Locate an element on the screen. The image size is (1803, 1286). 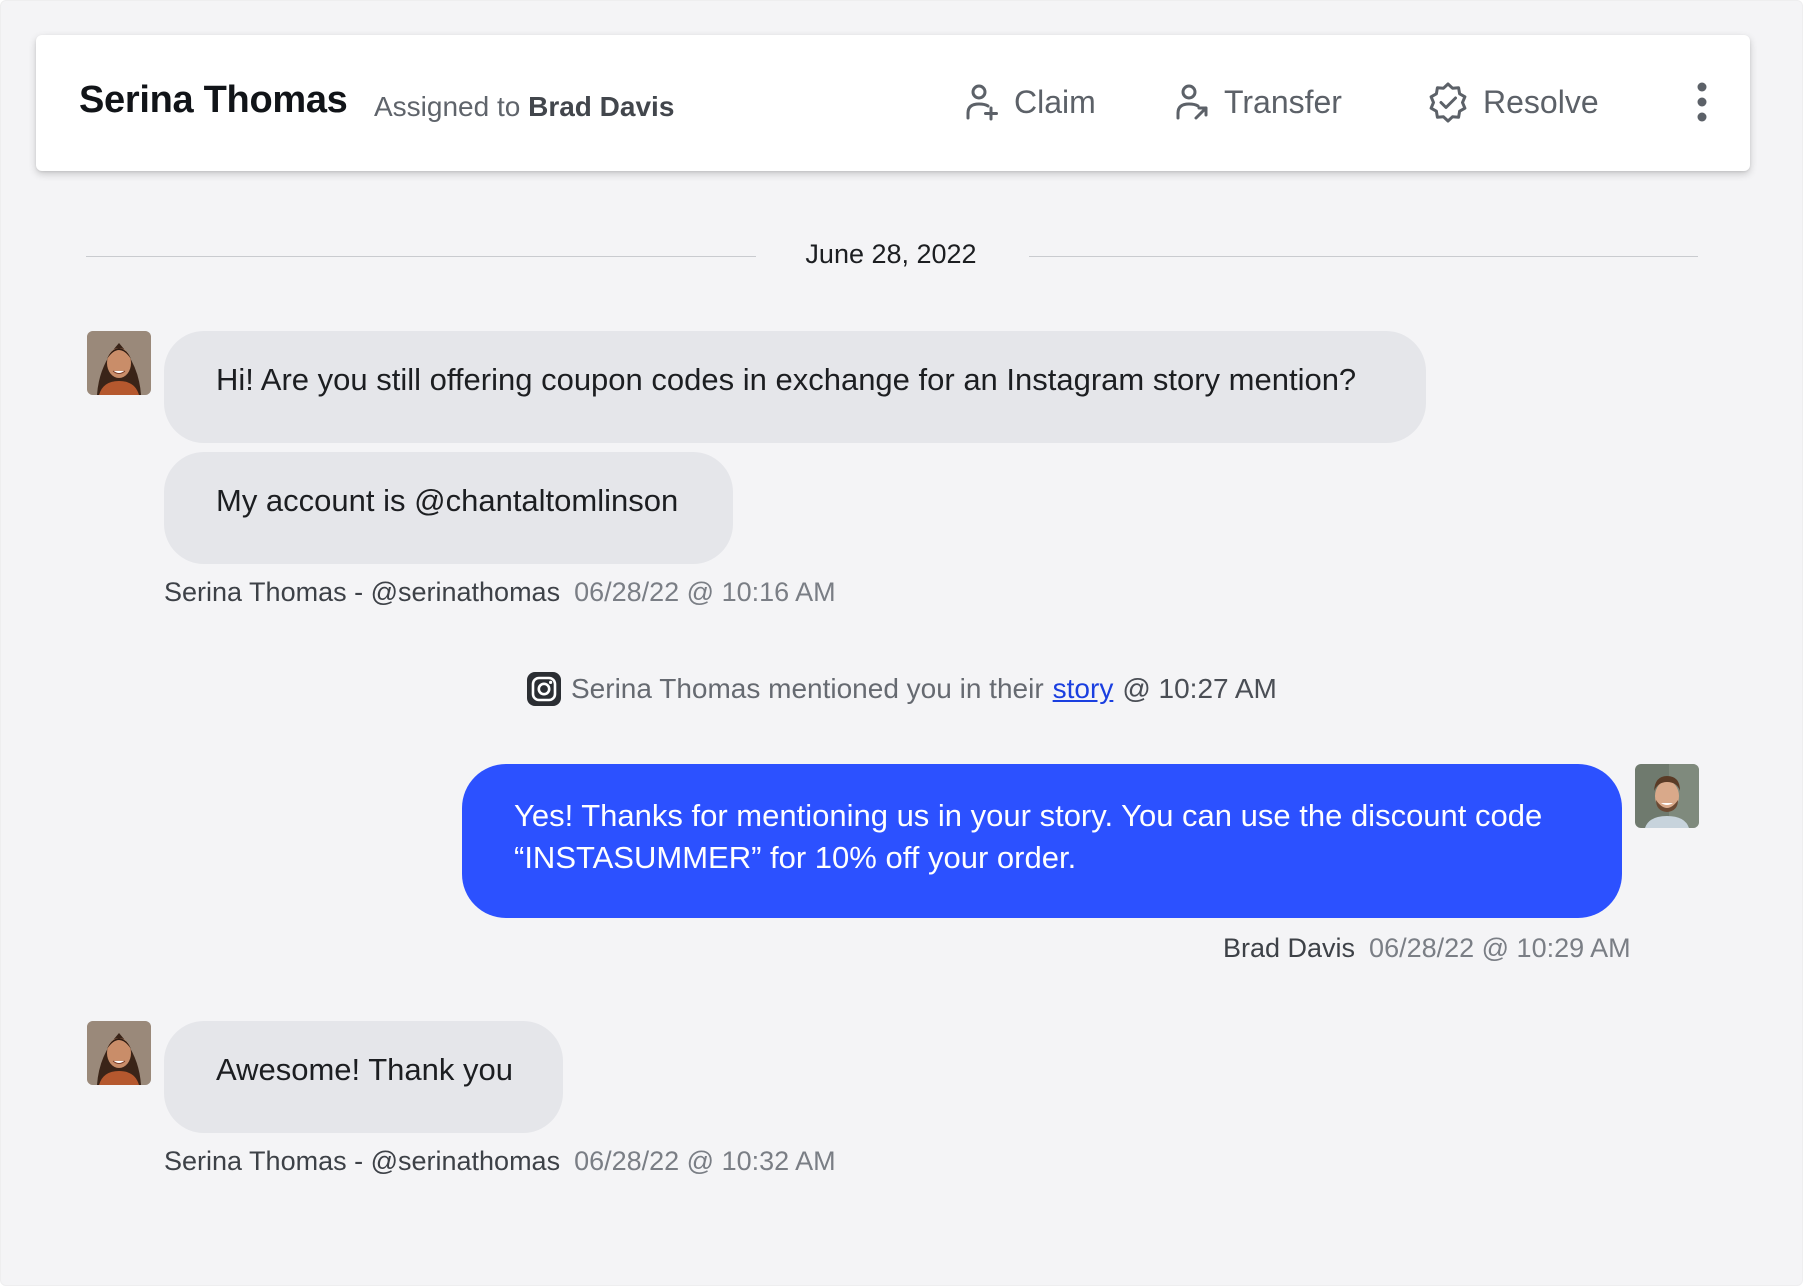
message-timestamp: 06/28/22 @ 10:16 AM is located at coordinates (705, 592).